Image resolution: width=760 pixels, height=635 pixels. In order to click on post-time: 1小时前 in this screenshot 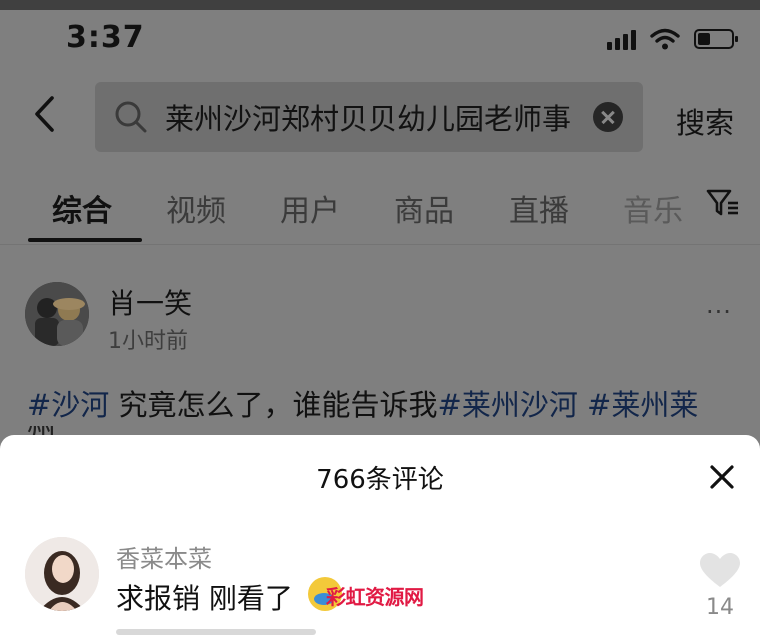, I will do `click(148, 341)`.